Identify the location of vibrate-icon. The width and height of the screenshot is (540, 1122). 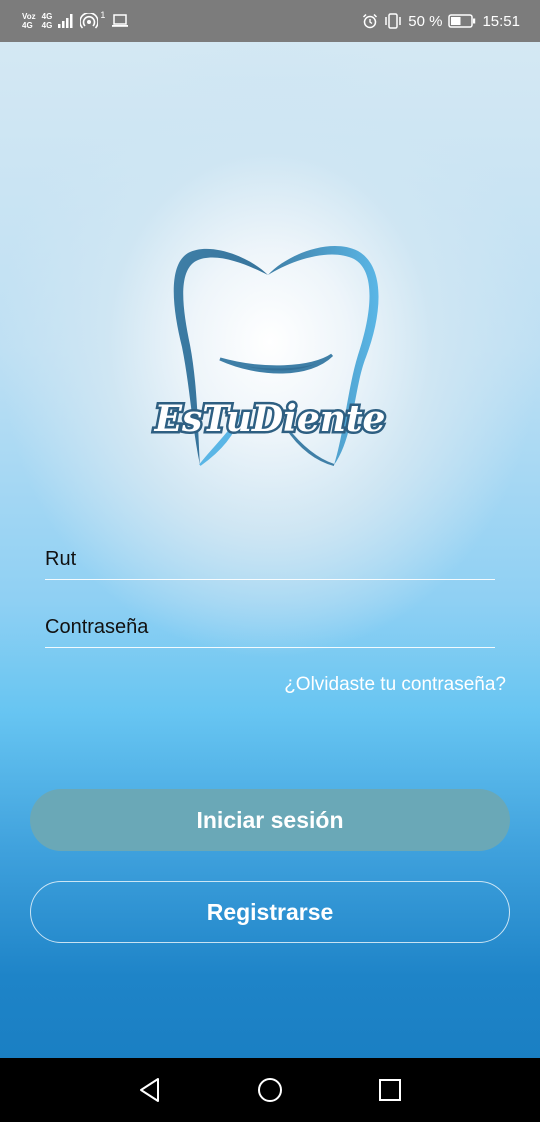
(393, 21).